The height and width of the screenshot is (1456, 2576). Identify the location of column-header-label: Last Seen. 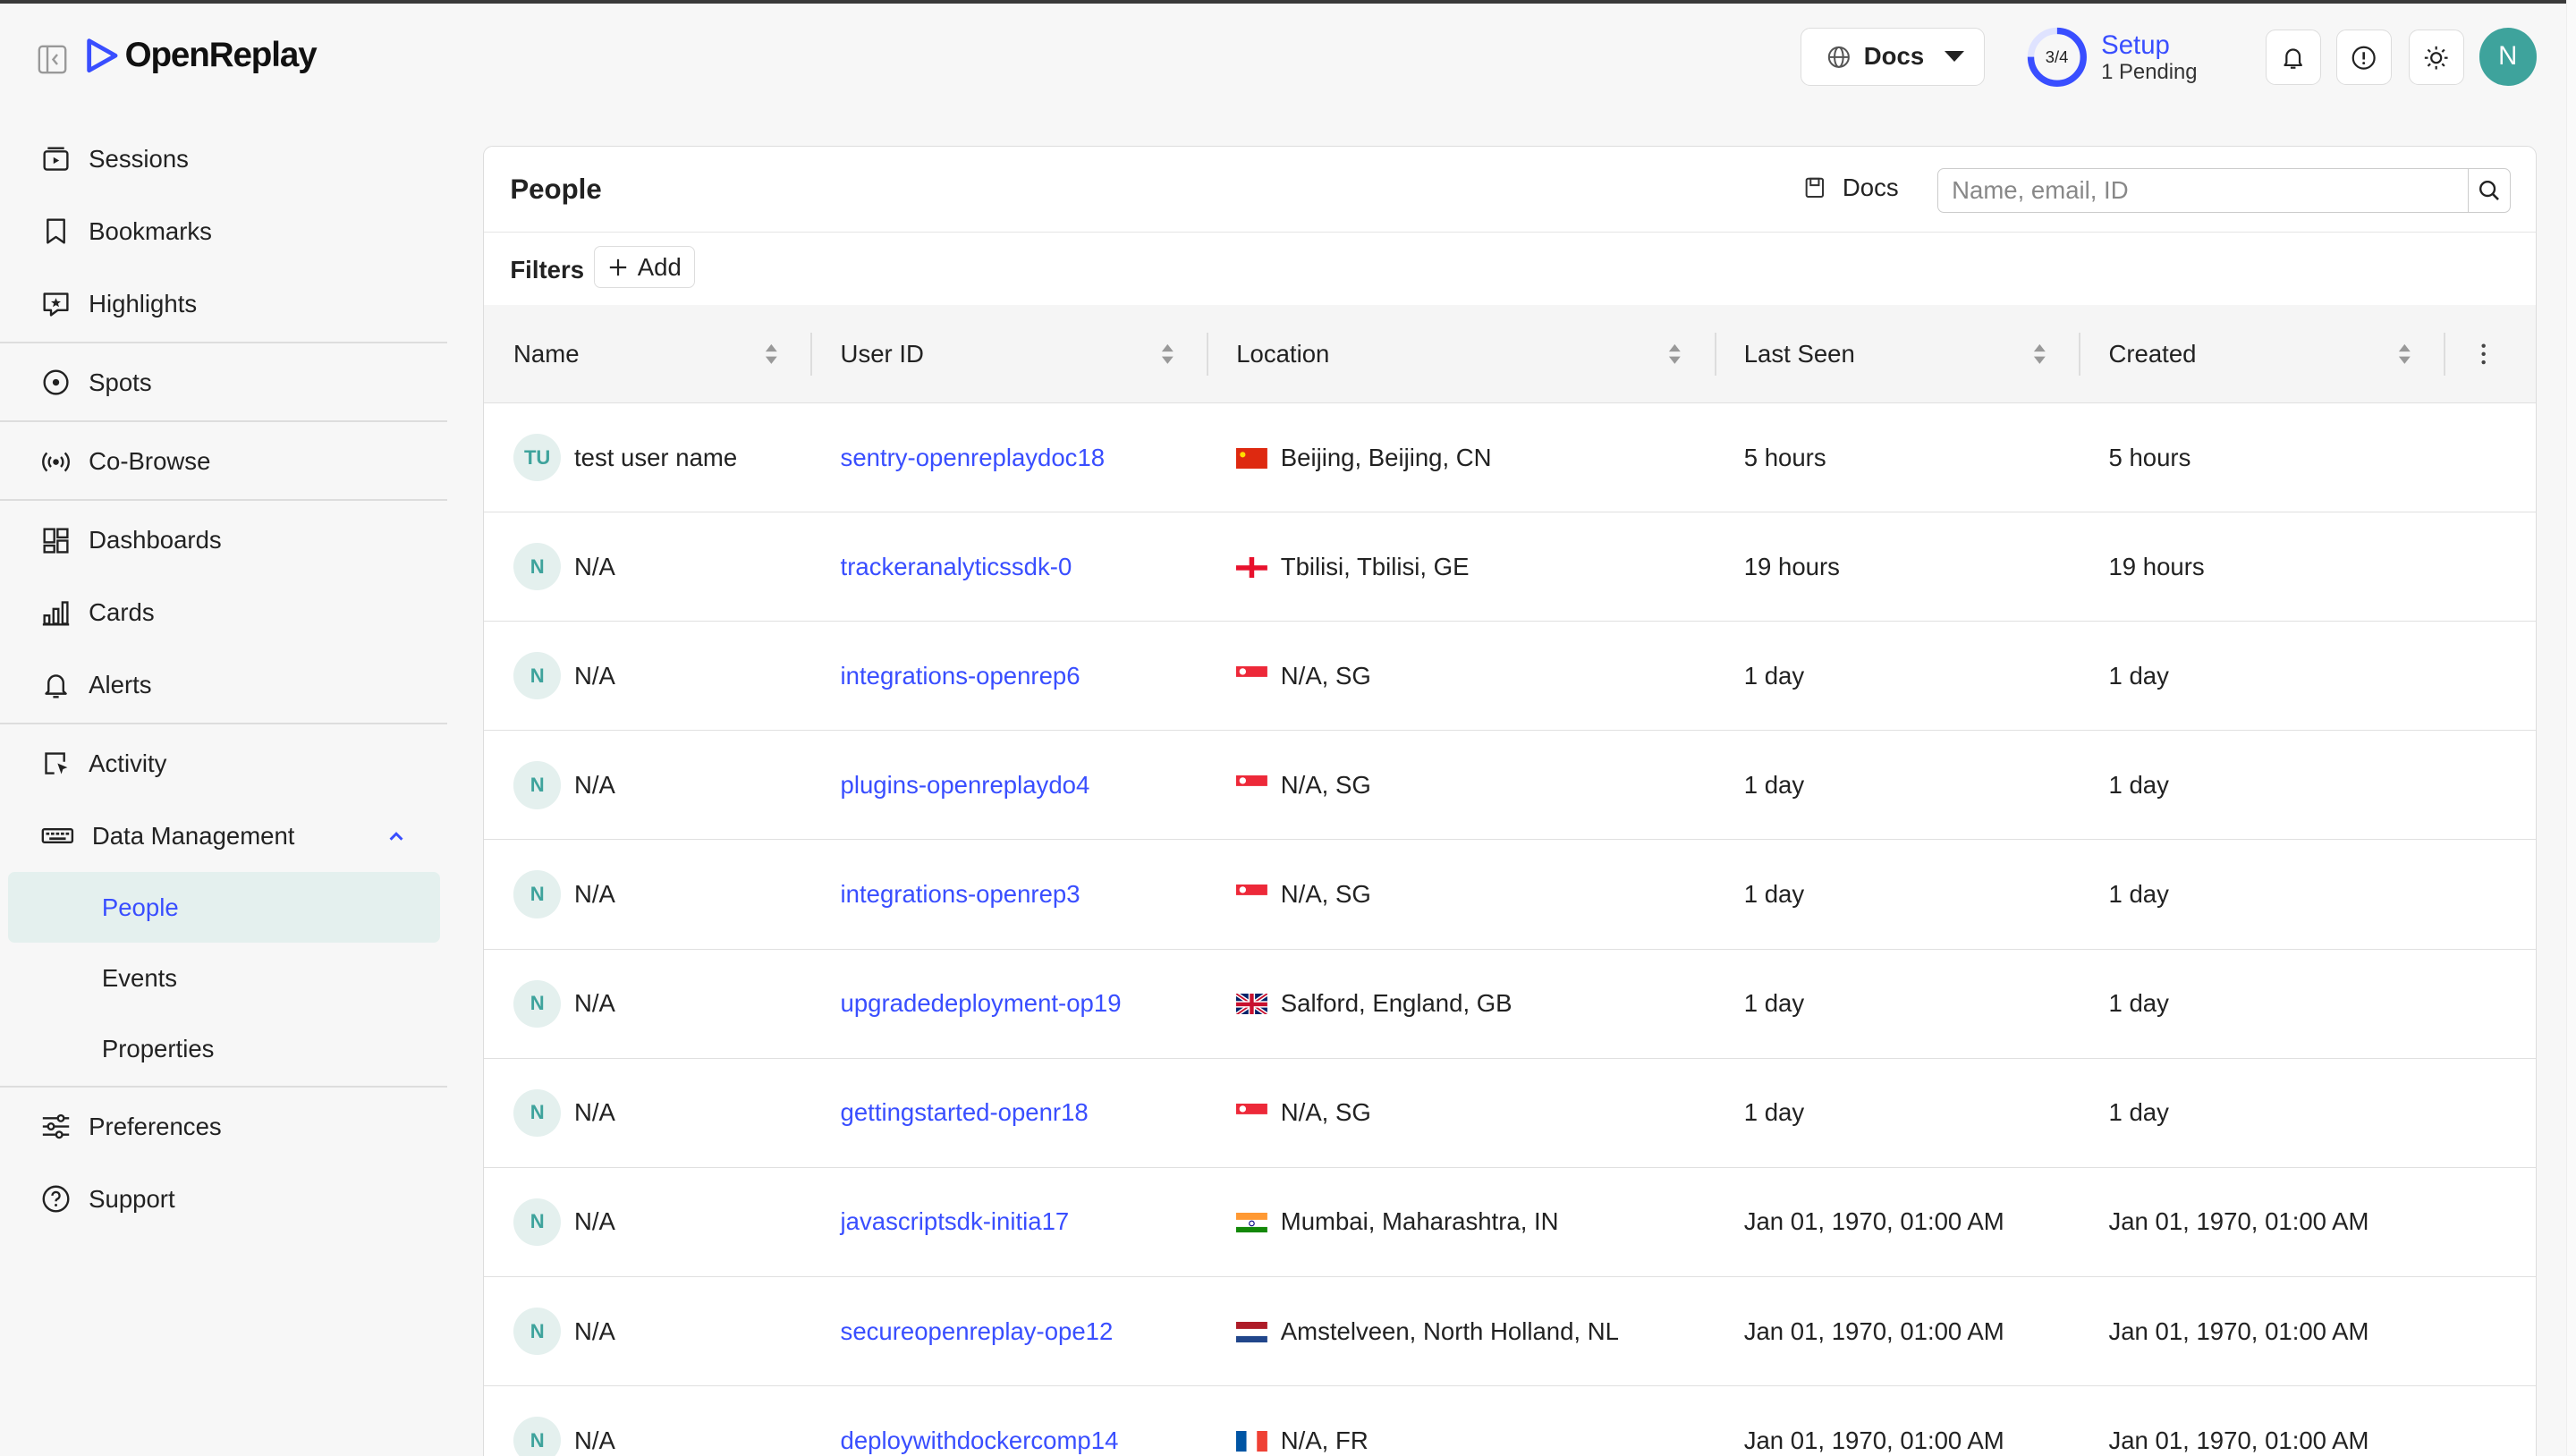
(1799, 353).